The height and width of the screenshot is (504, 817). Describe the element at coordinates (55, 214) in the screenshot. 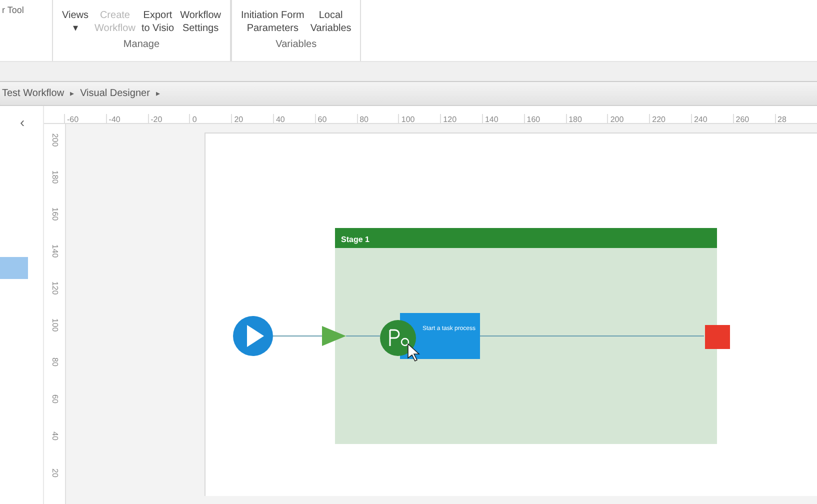

I see `ruler-label: 160` at that location.